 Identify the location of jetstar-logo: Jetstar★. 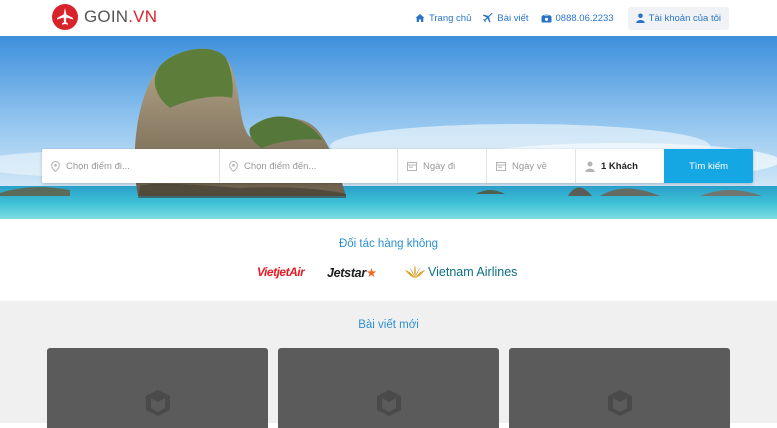
(352, 273).